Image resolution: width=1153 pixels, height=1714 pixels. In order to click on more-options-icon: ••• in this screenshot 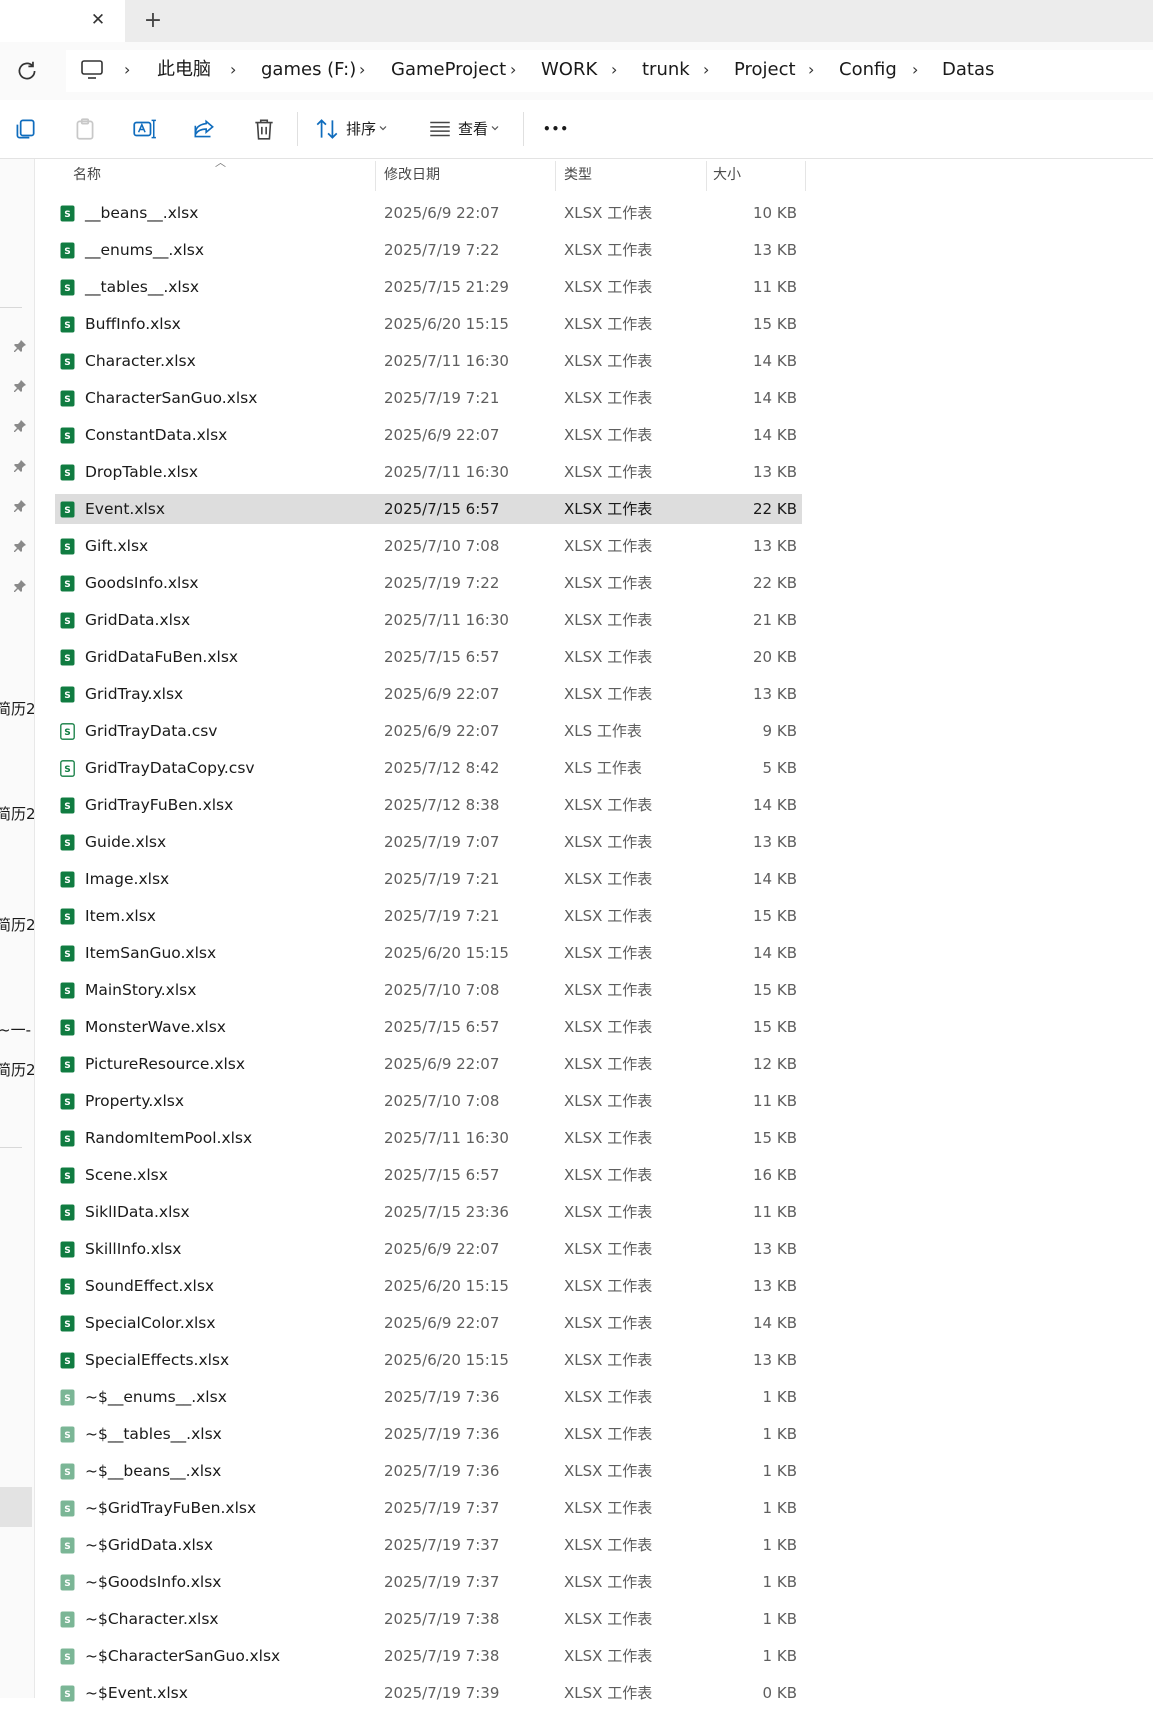, I will do `click(556, 129)`.